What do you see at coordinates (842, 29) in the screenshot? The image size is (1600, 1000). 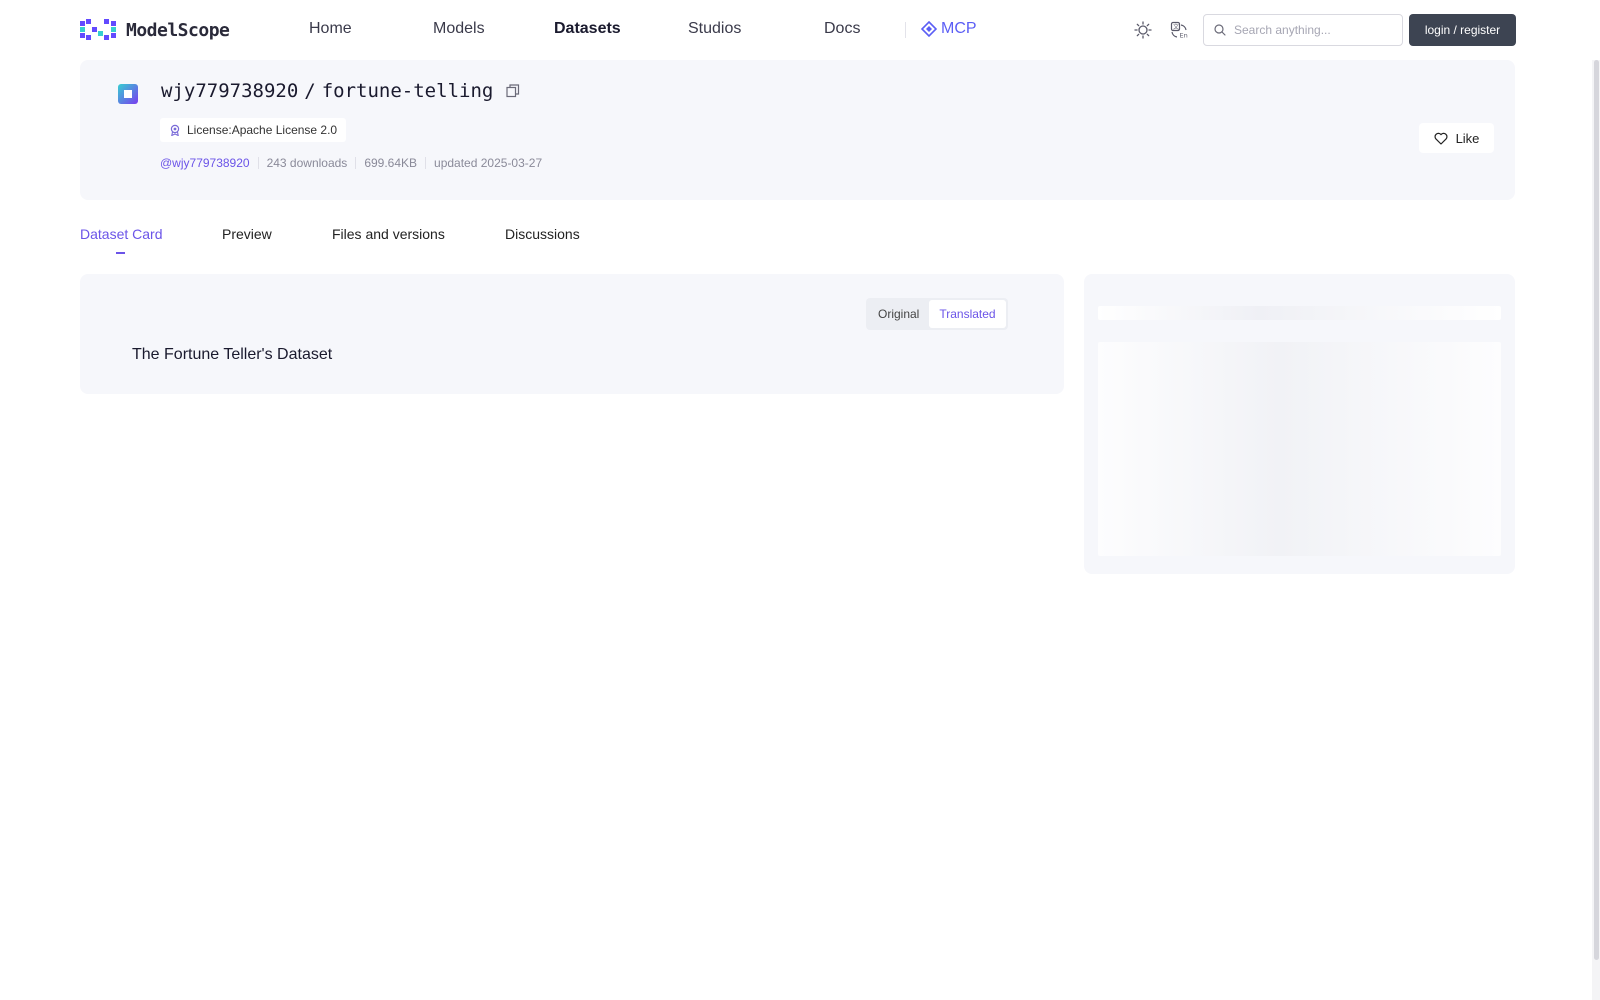 I see `nav-docs: Docs` at bounding box center [842, 29].